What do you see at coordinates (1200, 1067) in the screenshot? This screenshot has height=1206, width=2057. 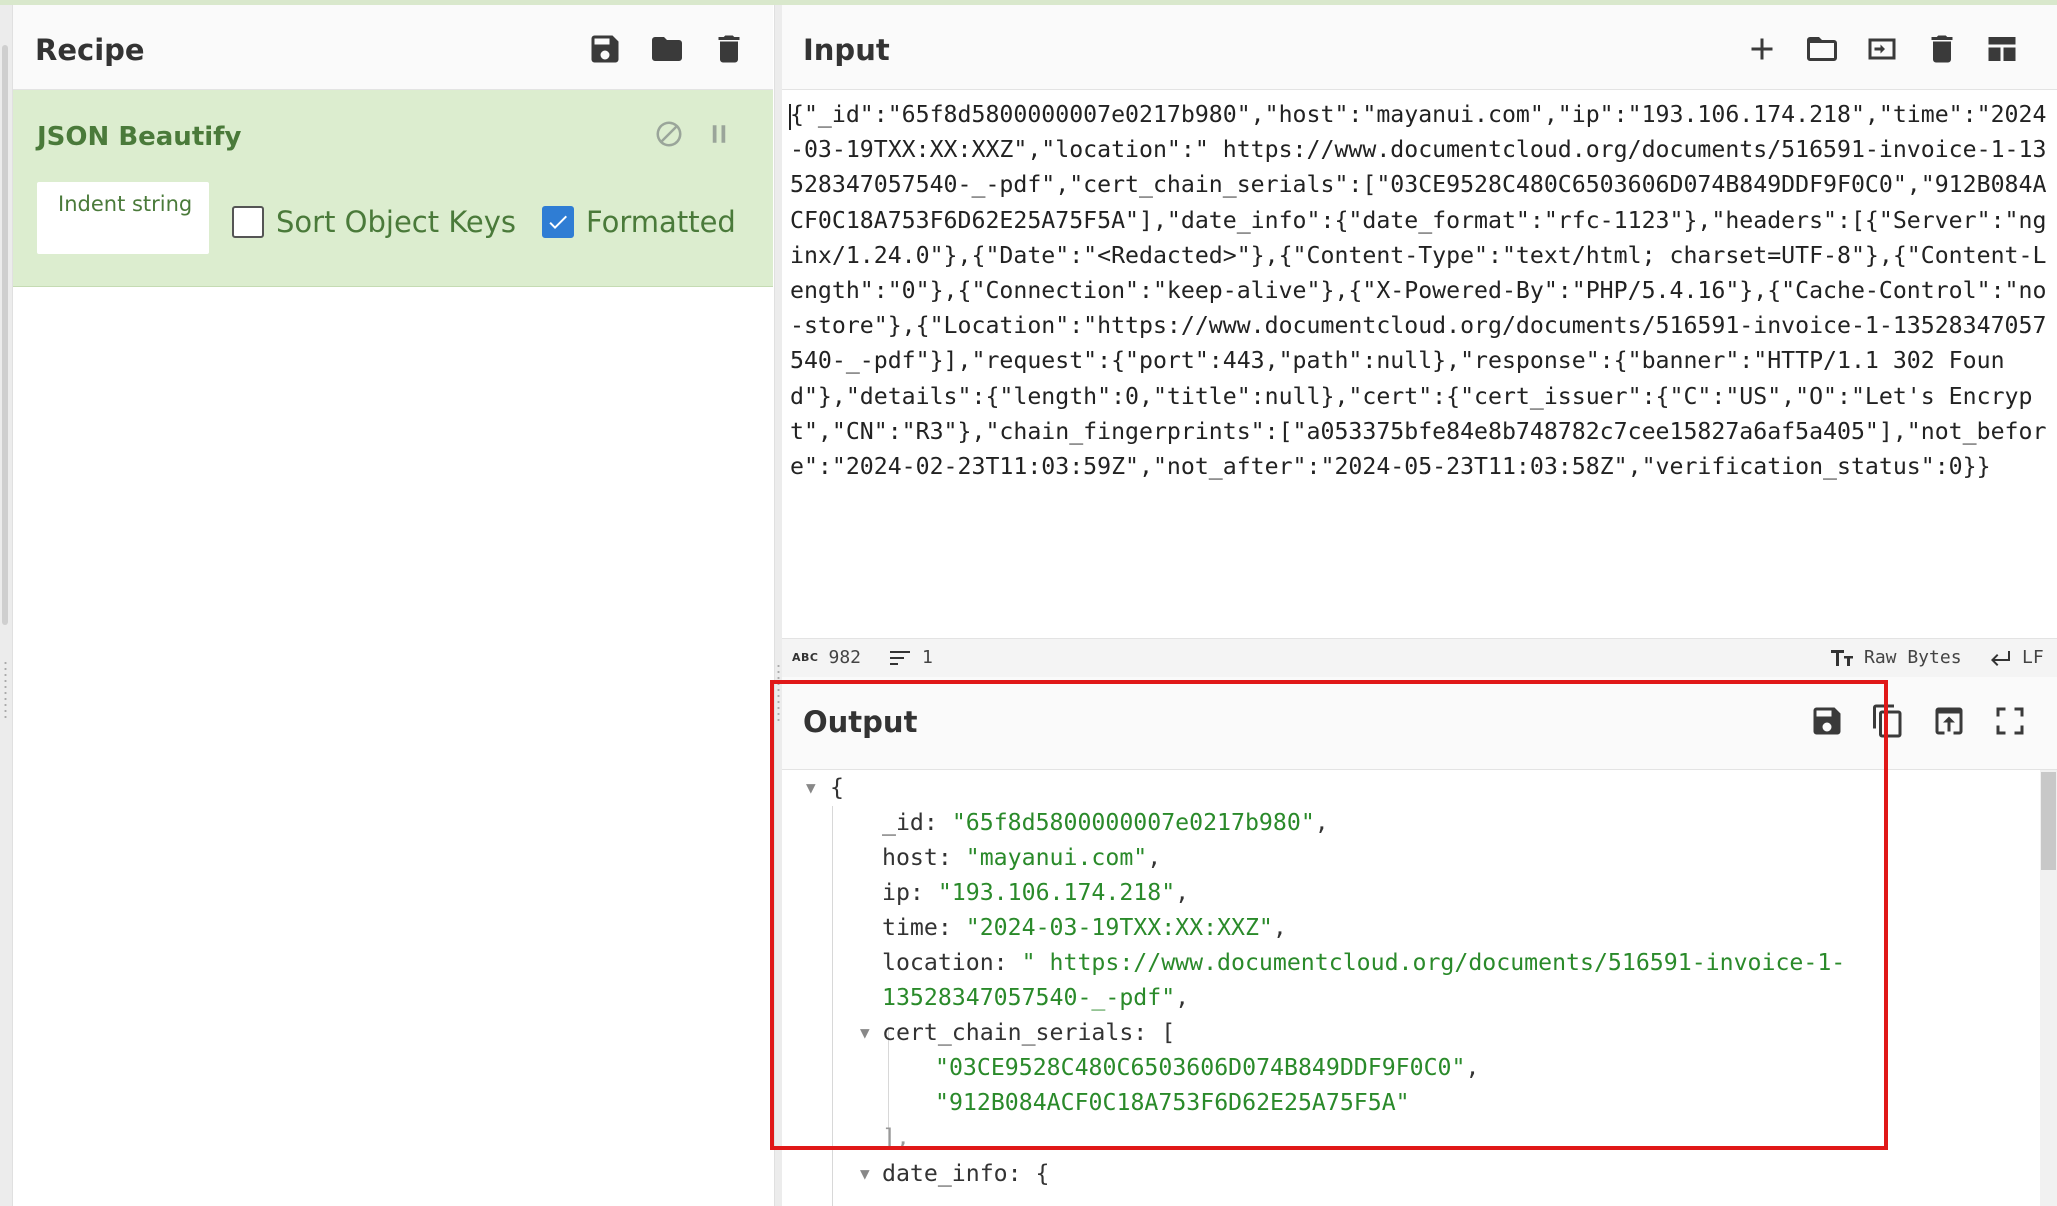 I see `json-value: "03CE9528C480C6503606D074B849DDF9F0C0"` at bounding box center [1200, 1067].